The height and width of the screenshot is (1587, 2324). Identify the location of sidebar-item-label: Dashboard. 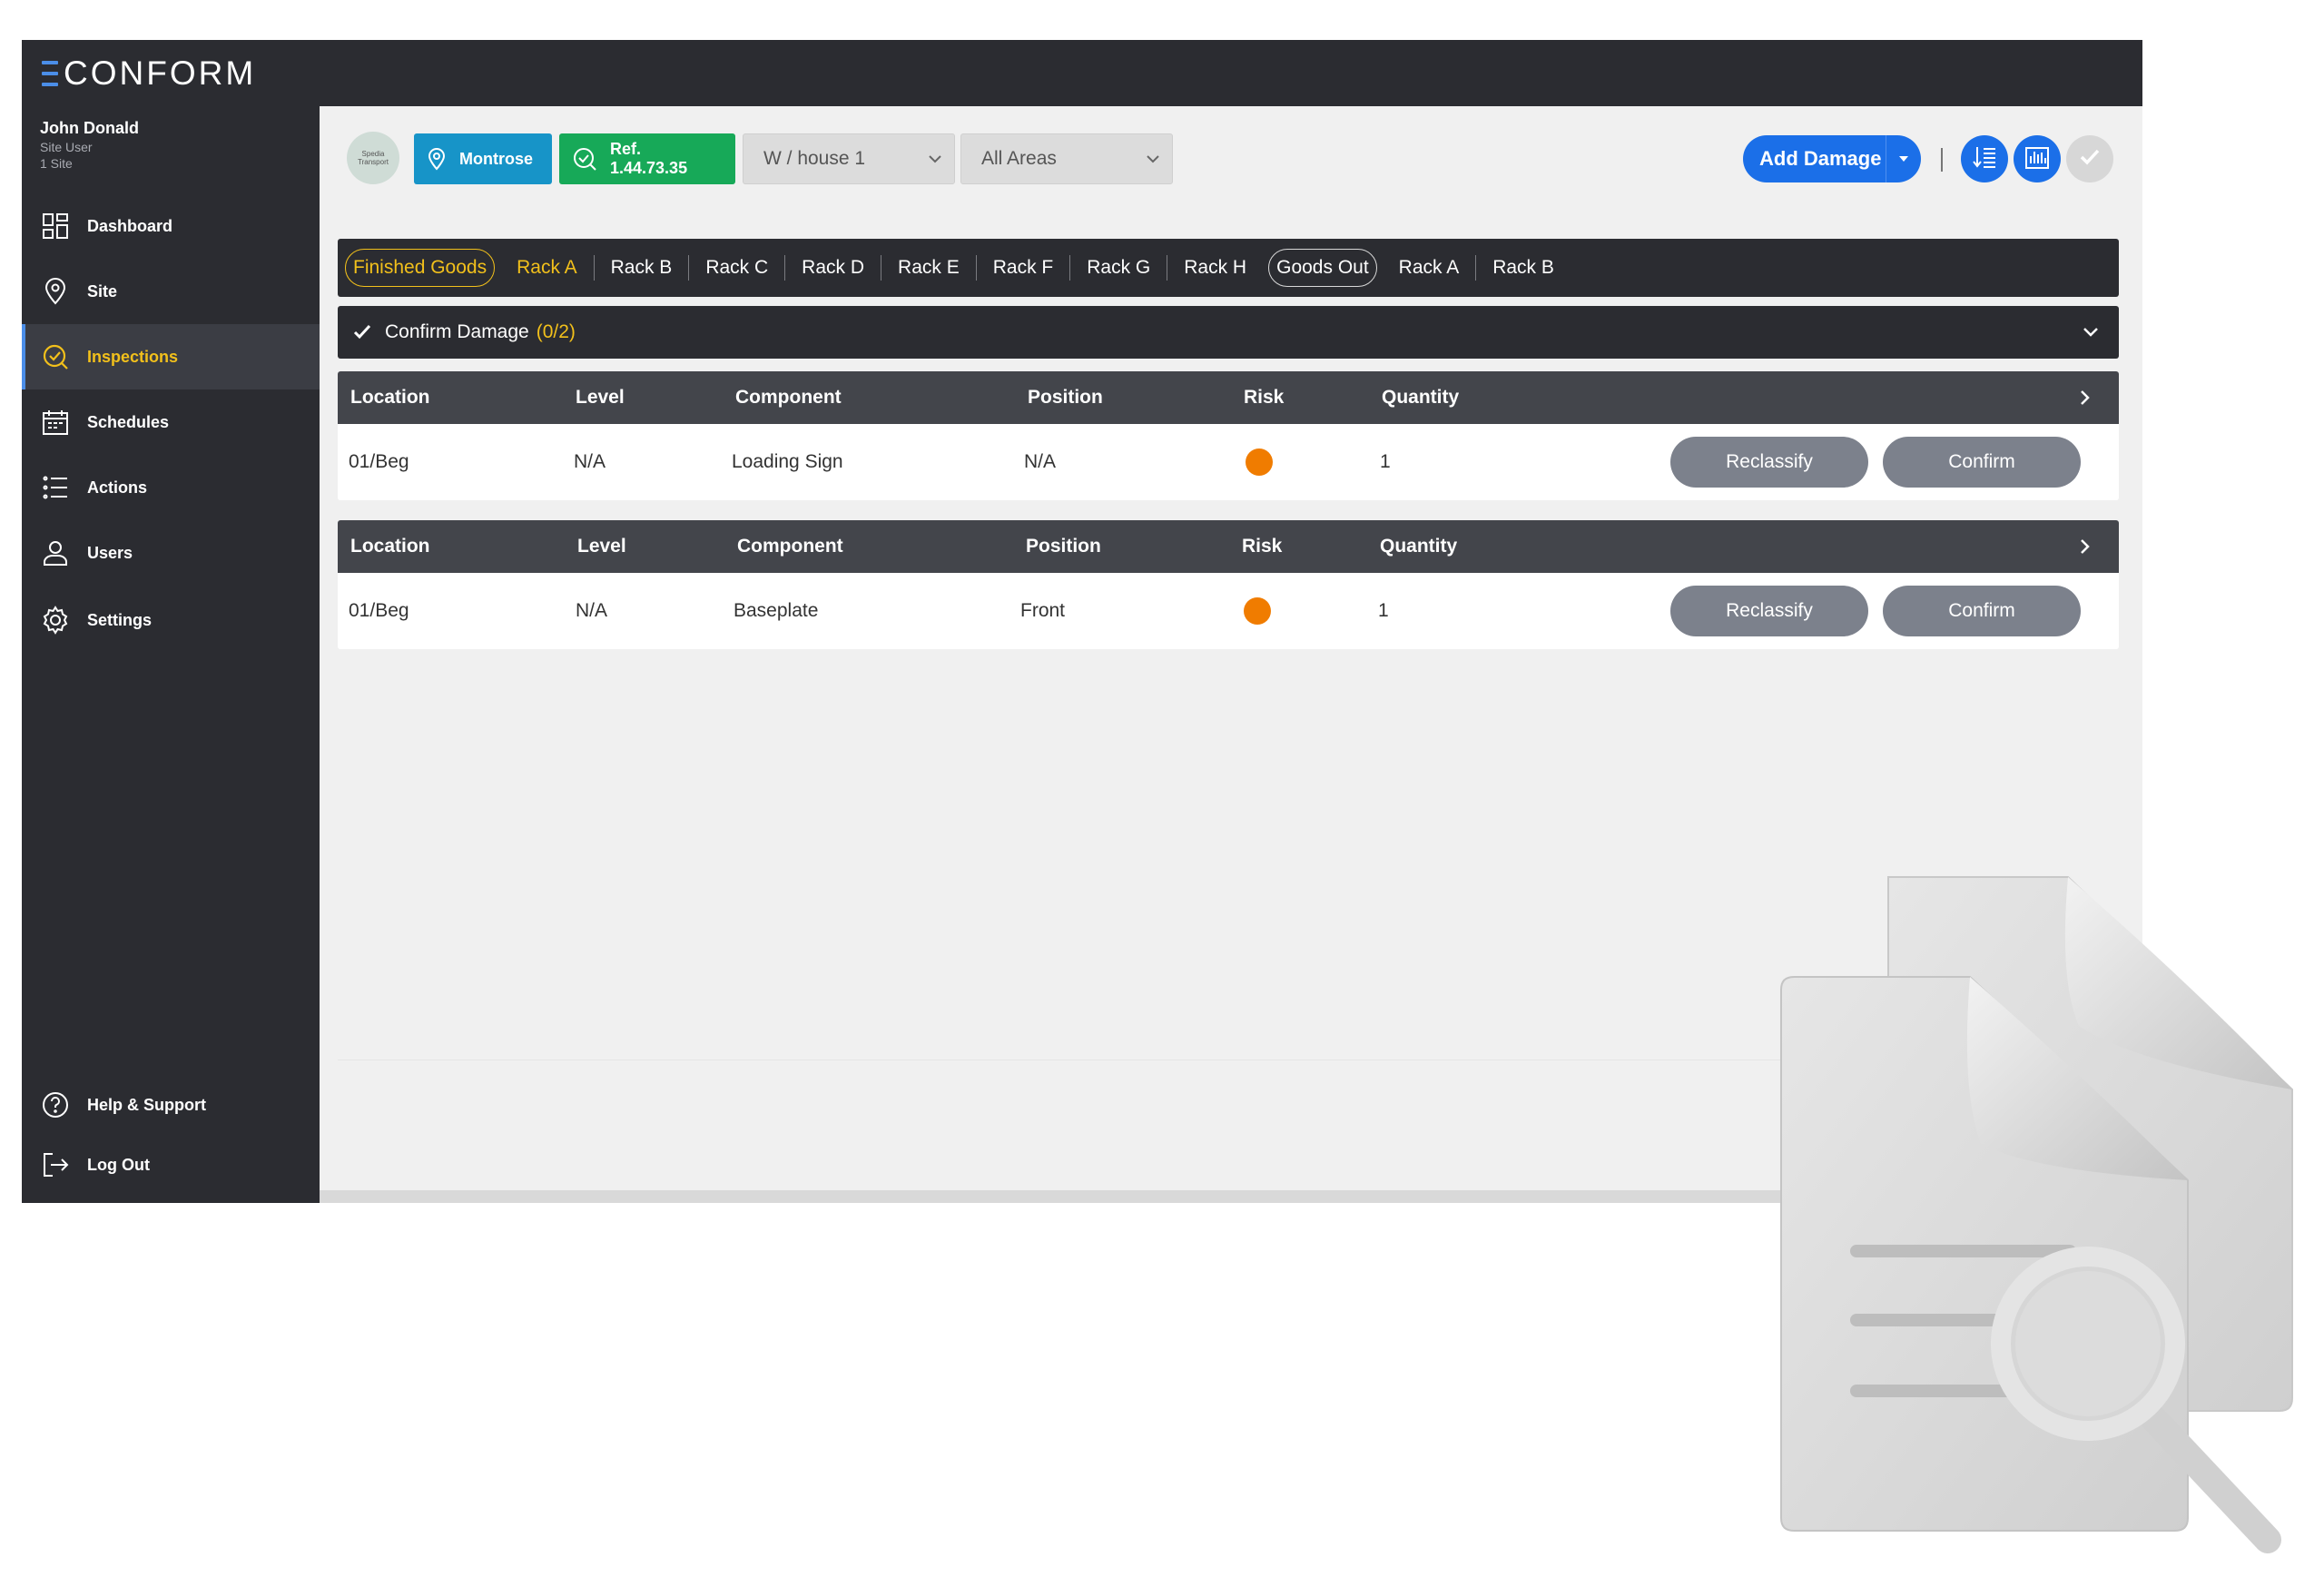
(130, 226).